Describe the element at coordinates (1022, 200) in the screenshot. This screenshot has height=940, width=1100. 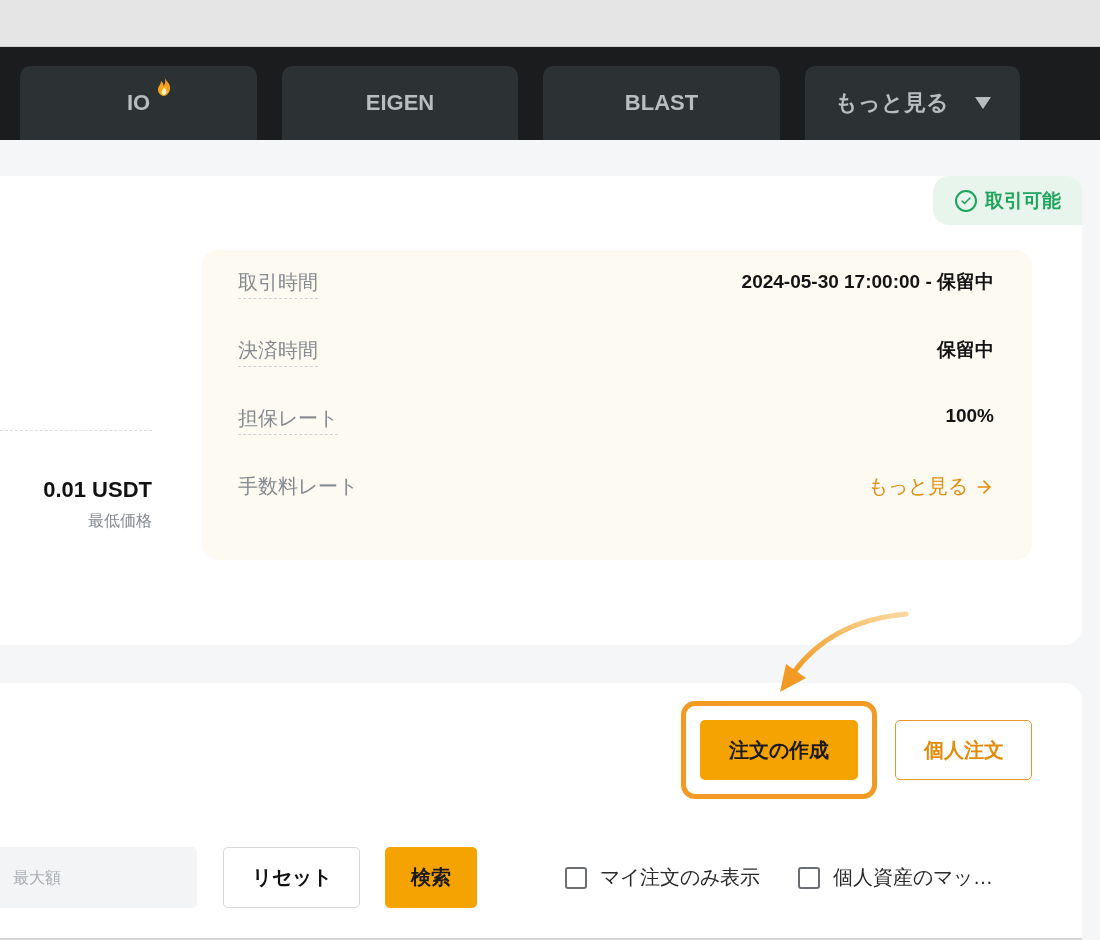
I see `status-label: 取引可能` at that location.